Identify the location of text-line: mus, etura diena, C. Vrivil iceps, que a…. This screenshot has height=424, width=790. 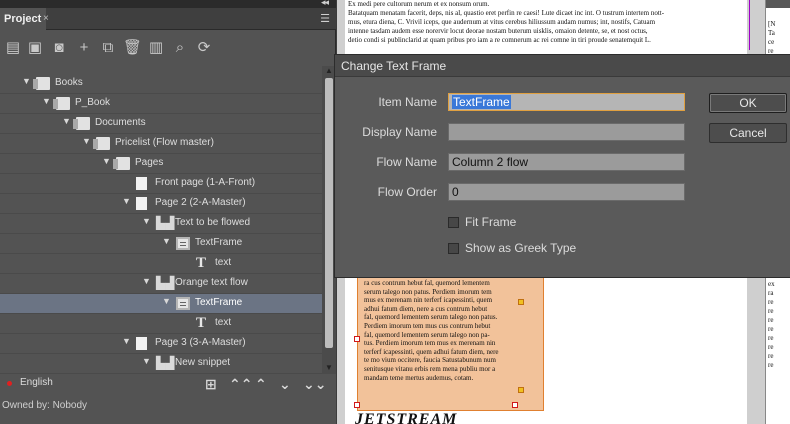
(502, 22).